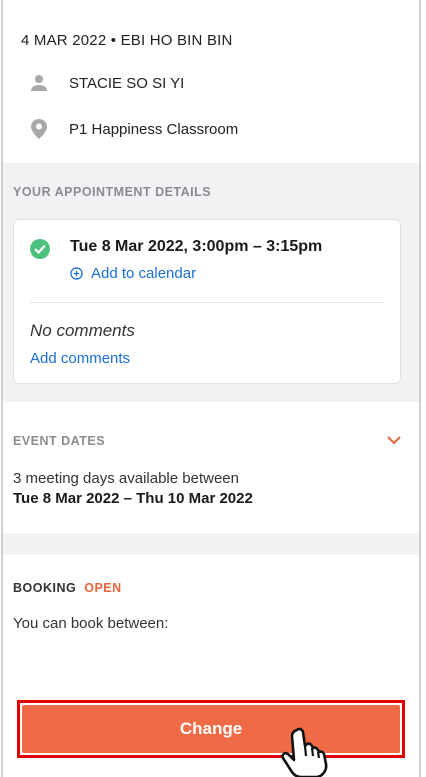 This screenshot has width=426, height=777. Describe the element at coordinates (196, 246) in the screenshot. I see `appointment-time: Tue 8 Mar 2022, 3:00pm – 3:15pm` at that location.